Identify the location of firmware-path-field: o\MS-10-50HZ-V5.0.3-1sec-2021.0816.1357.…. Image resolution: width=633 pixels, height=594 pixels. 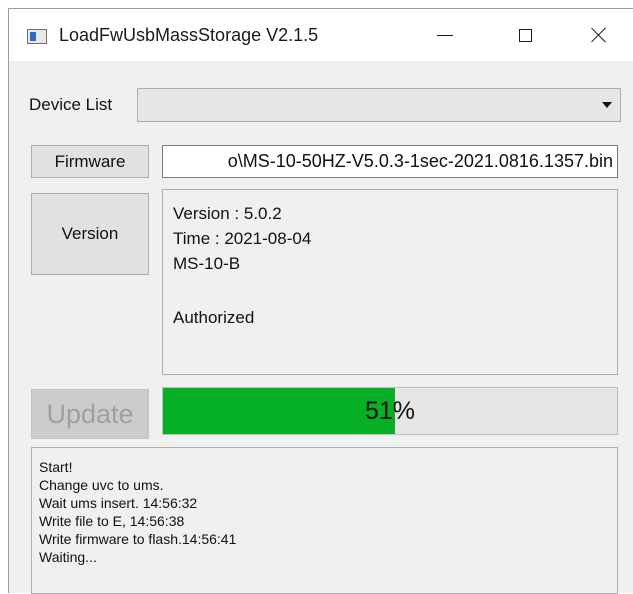
(390, 161).